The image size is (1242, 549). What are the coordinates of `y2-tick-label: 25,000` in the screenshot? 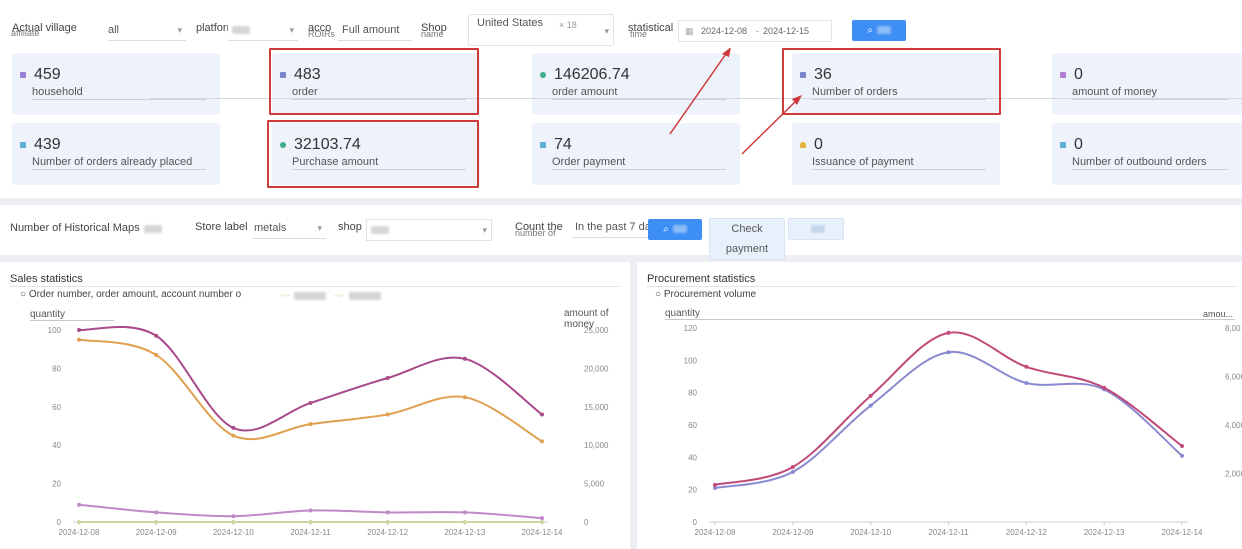 It's located at (596, 330).